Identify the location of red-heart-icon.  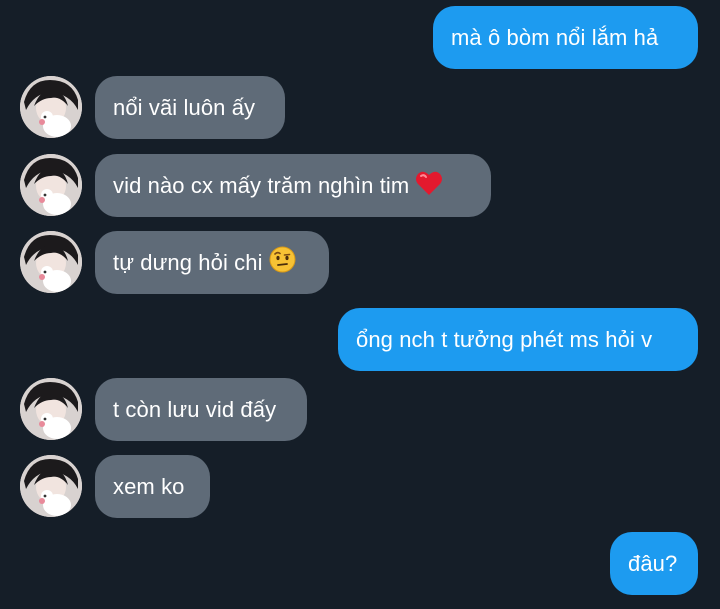
(429, 186).